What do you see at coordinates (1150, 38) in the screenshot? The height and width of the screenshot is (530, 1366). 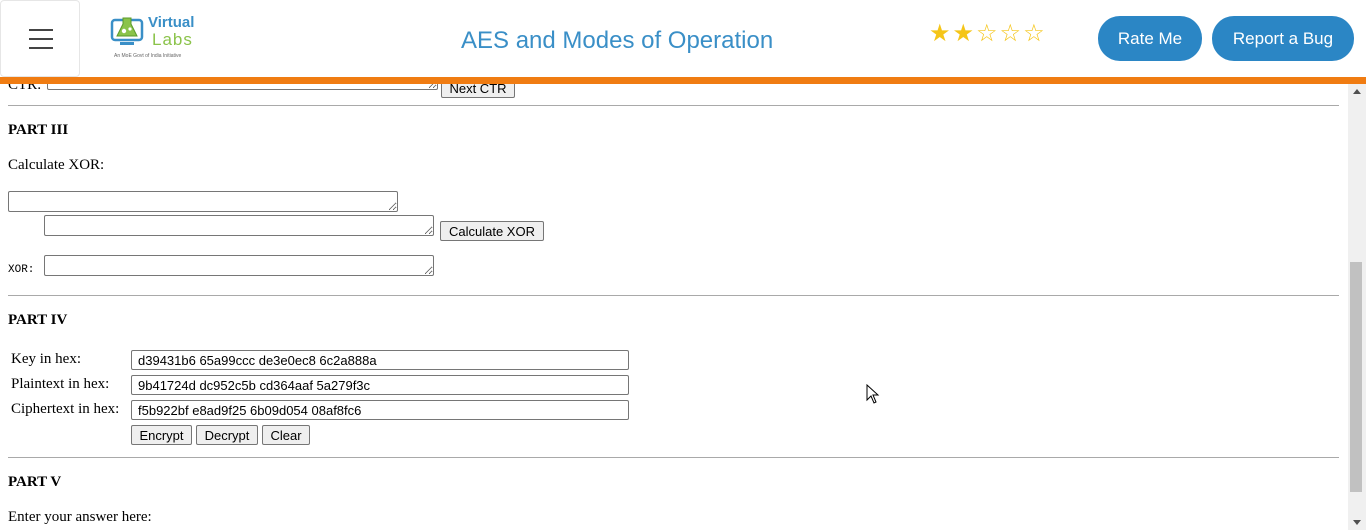 I see `rate-me-button: Rate Me` at bounding box center [1150, 38].